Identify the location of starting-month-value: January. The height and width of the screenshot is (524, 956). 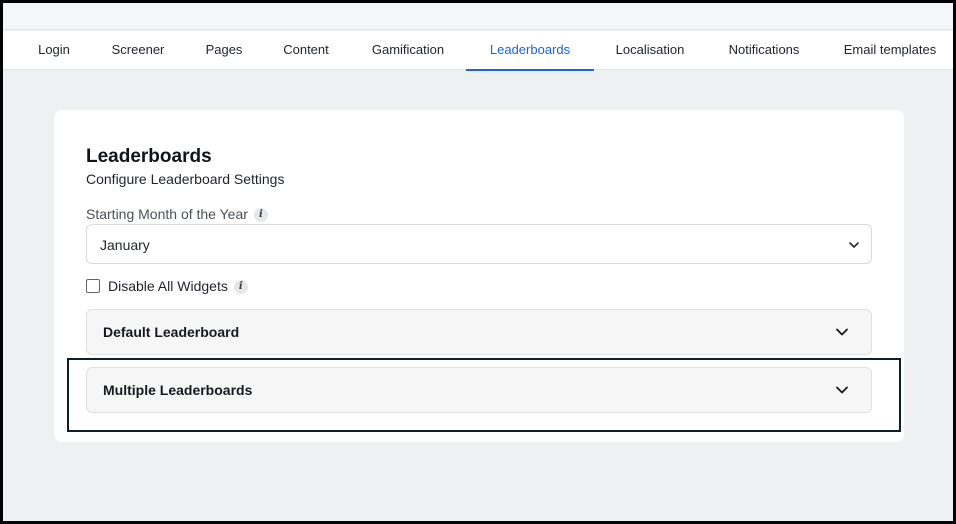
(125, 245).